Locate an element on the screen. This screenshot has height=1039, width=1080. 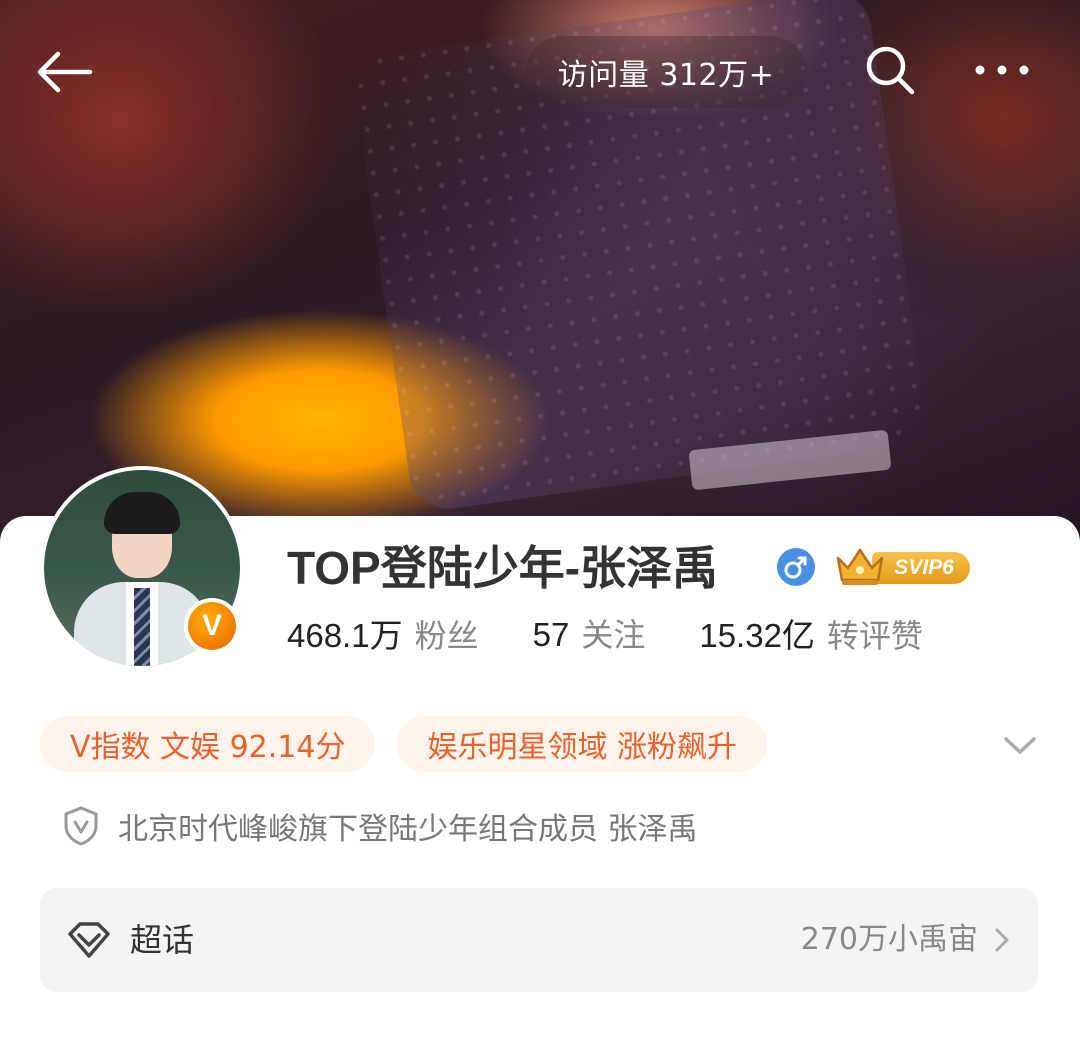
supertopic-title: 超话 is located at coordinates (162, 940).